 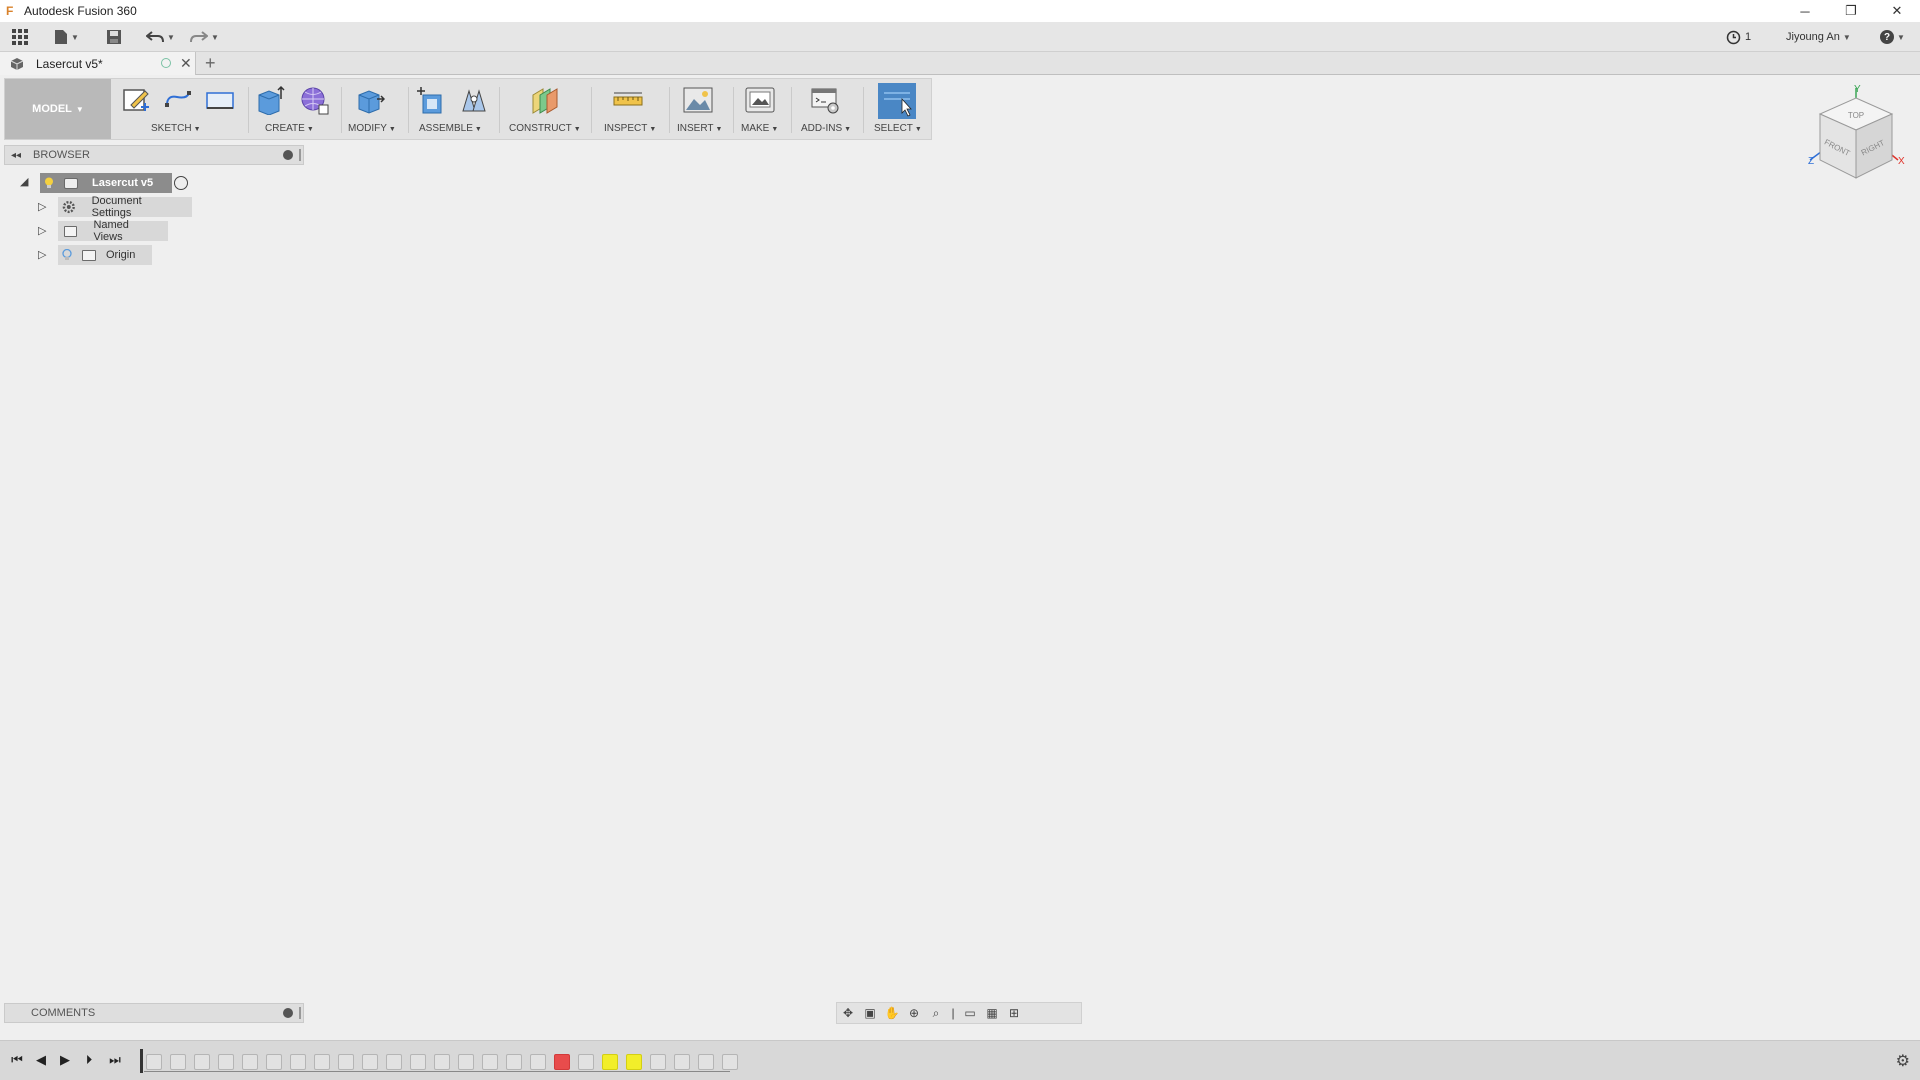 I want to click on inspect-menu: INSPECT ▼, so click(x=630, y=128).